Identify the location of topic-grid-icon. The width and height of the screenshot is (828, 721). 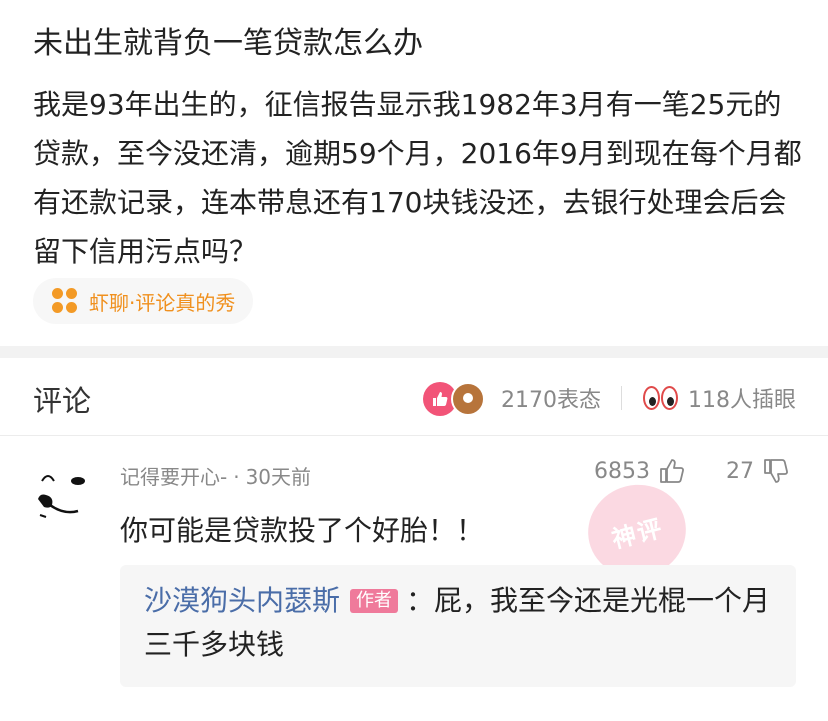
(65, 301).